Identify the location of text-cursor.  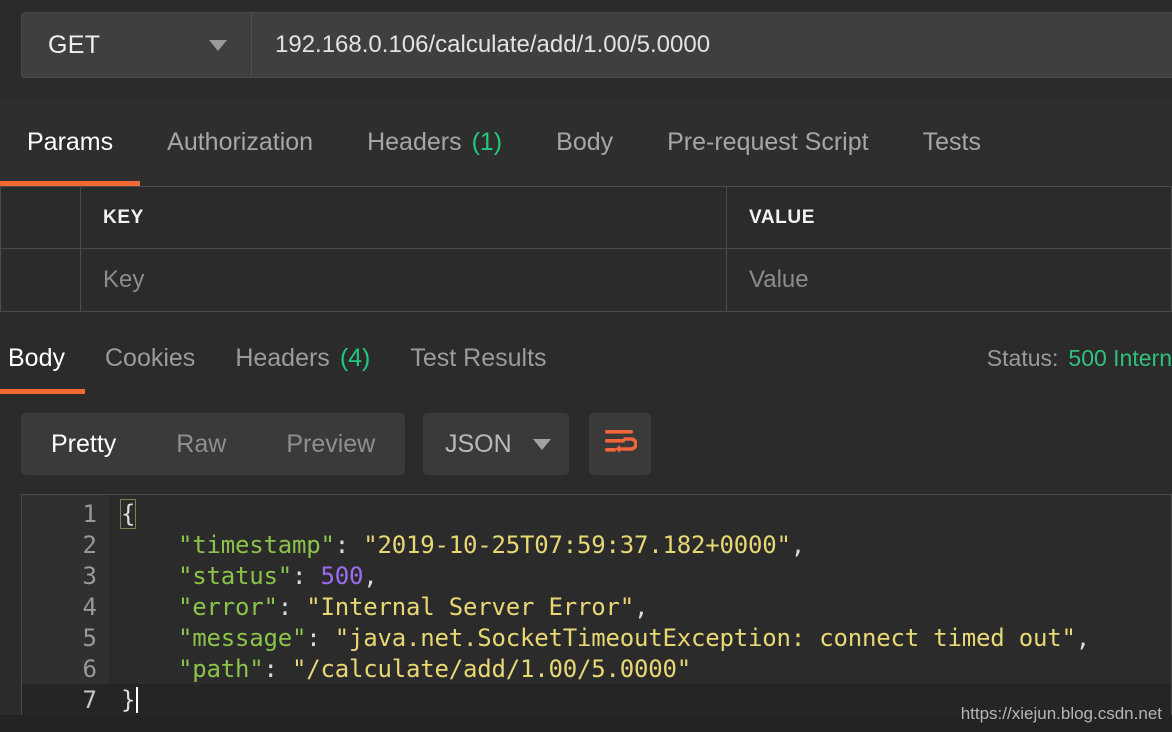
(137, 699).